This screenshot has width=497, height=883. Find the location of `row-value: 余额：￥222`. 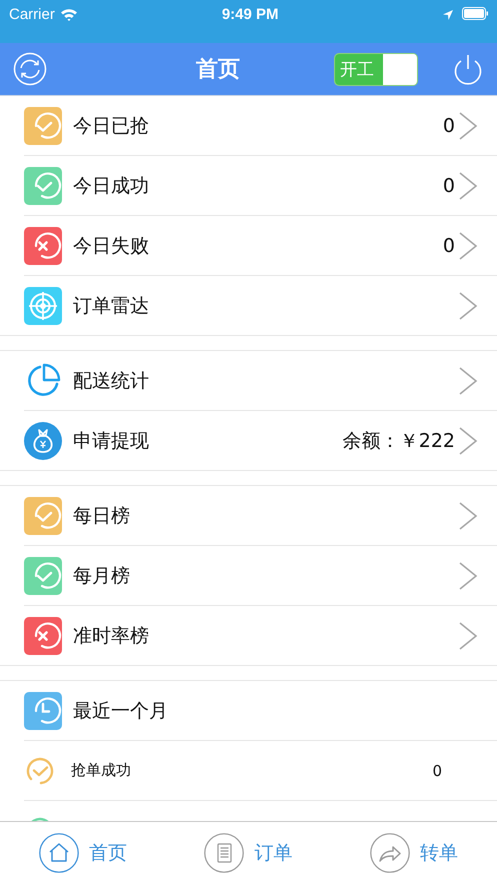

row-value: 余额：￥222 is located at coordinates (398, 441).